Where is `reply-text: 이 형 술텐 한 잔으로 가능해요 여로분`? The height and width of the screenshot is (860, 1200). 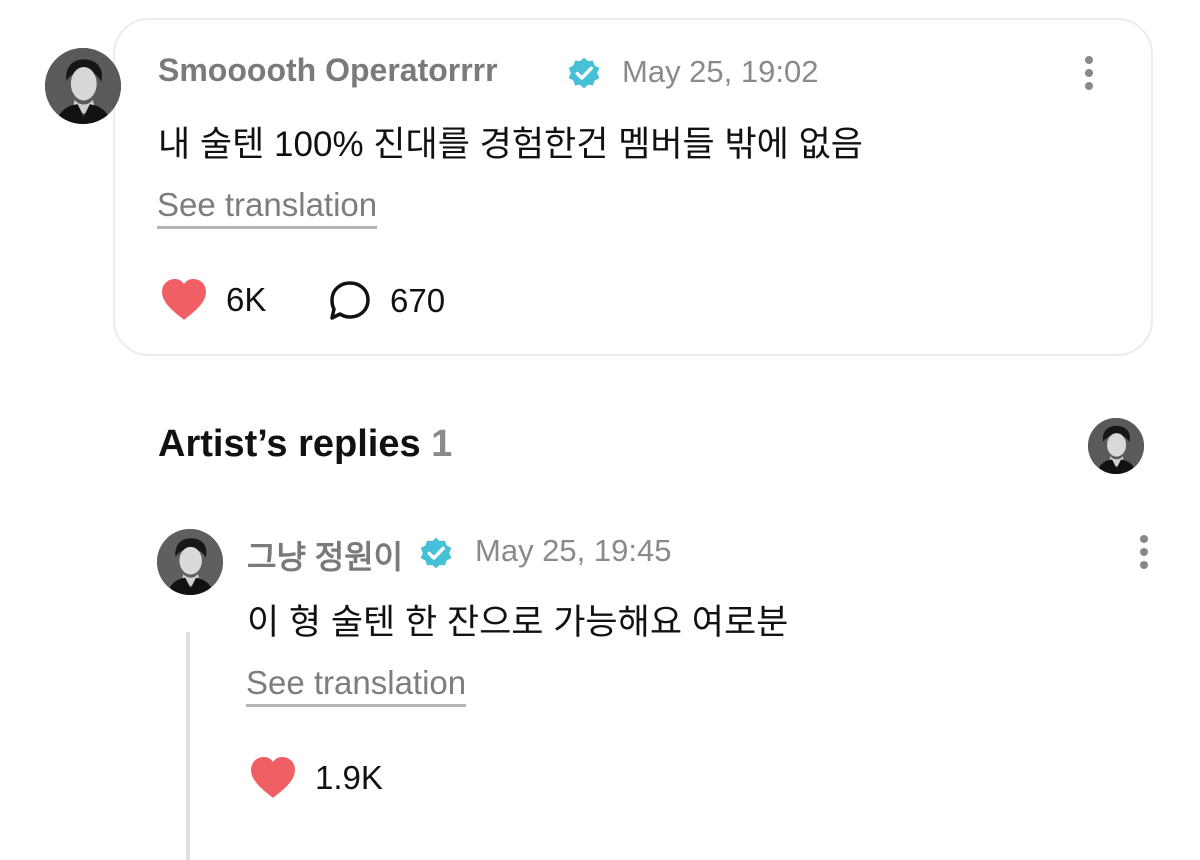
reply-text: 이 형 술텐 한 잔으로 가능해요 여로분 is located at coordinates (518, 622).